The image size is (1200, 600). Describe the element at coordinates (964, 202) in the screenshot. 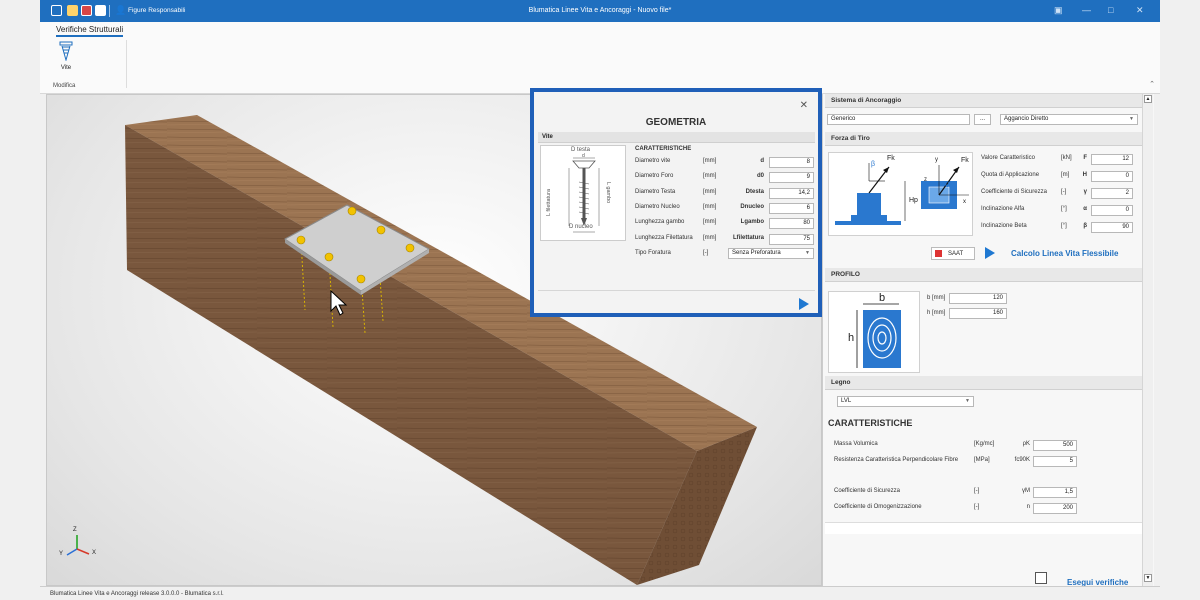

I see `diagram-x: x` at that location.